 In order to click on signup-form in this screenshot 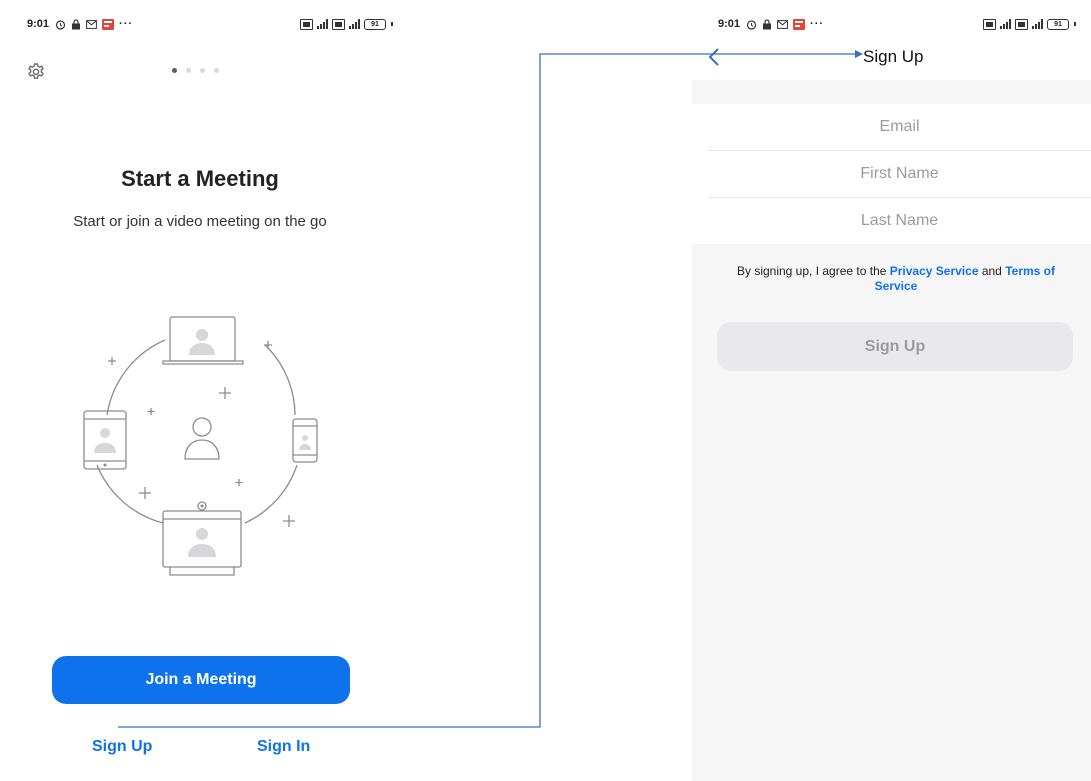, I will do `click(899, 174)`.